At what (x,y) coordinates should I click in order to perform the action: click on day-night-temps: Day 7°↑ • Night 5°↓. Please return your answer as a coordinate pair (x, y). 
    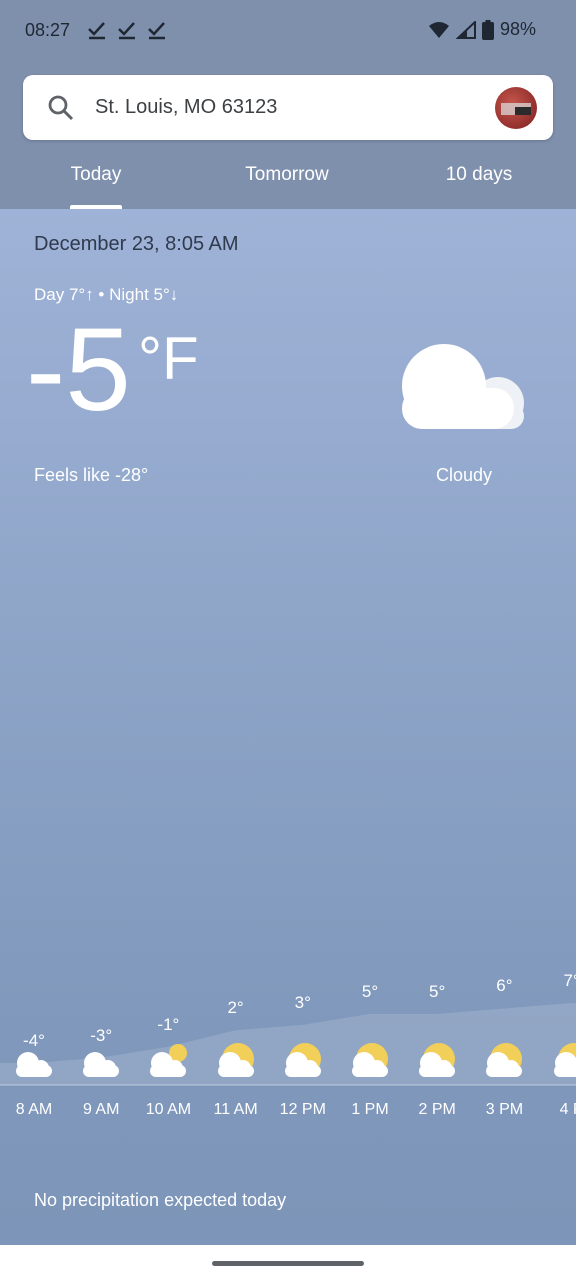
    Looking at the image, I should click on (106, 294).